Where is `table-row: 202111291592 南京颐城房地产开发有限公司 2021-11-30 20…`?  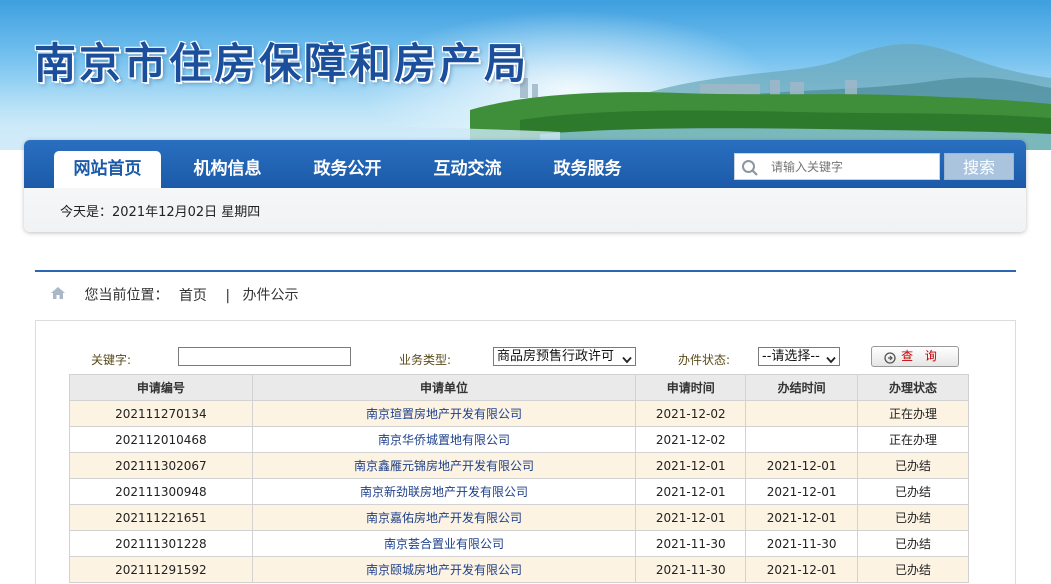 table-row: 202111291592 南京颐城房地产开发有限公司 2021-11-30 20… is located at coordinates (519, 569).